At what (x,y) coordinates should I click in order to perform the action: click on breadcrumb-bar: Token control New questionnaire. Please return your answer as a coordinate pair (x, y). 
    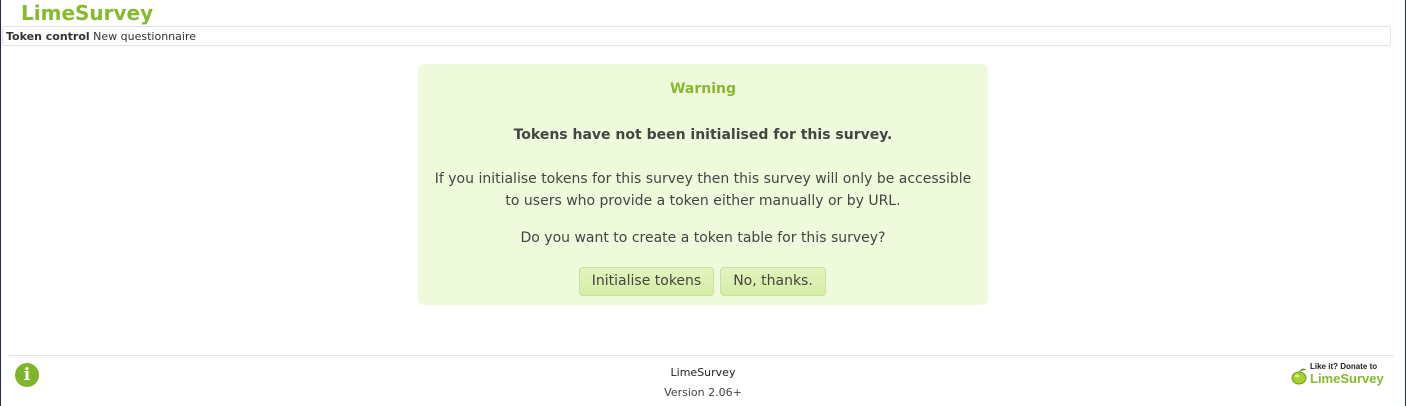
    Looking at the image, I should click on (696, 36).